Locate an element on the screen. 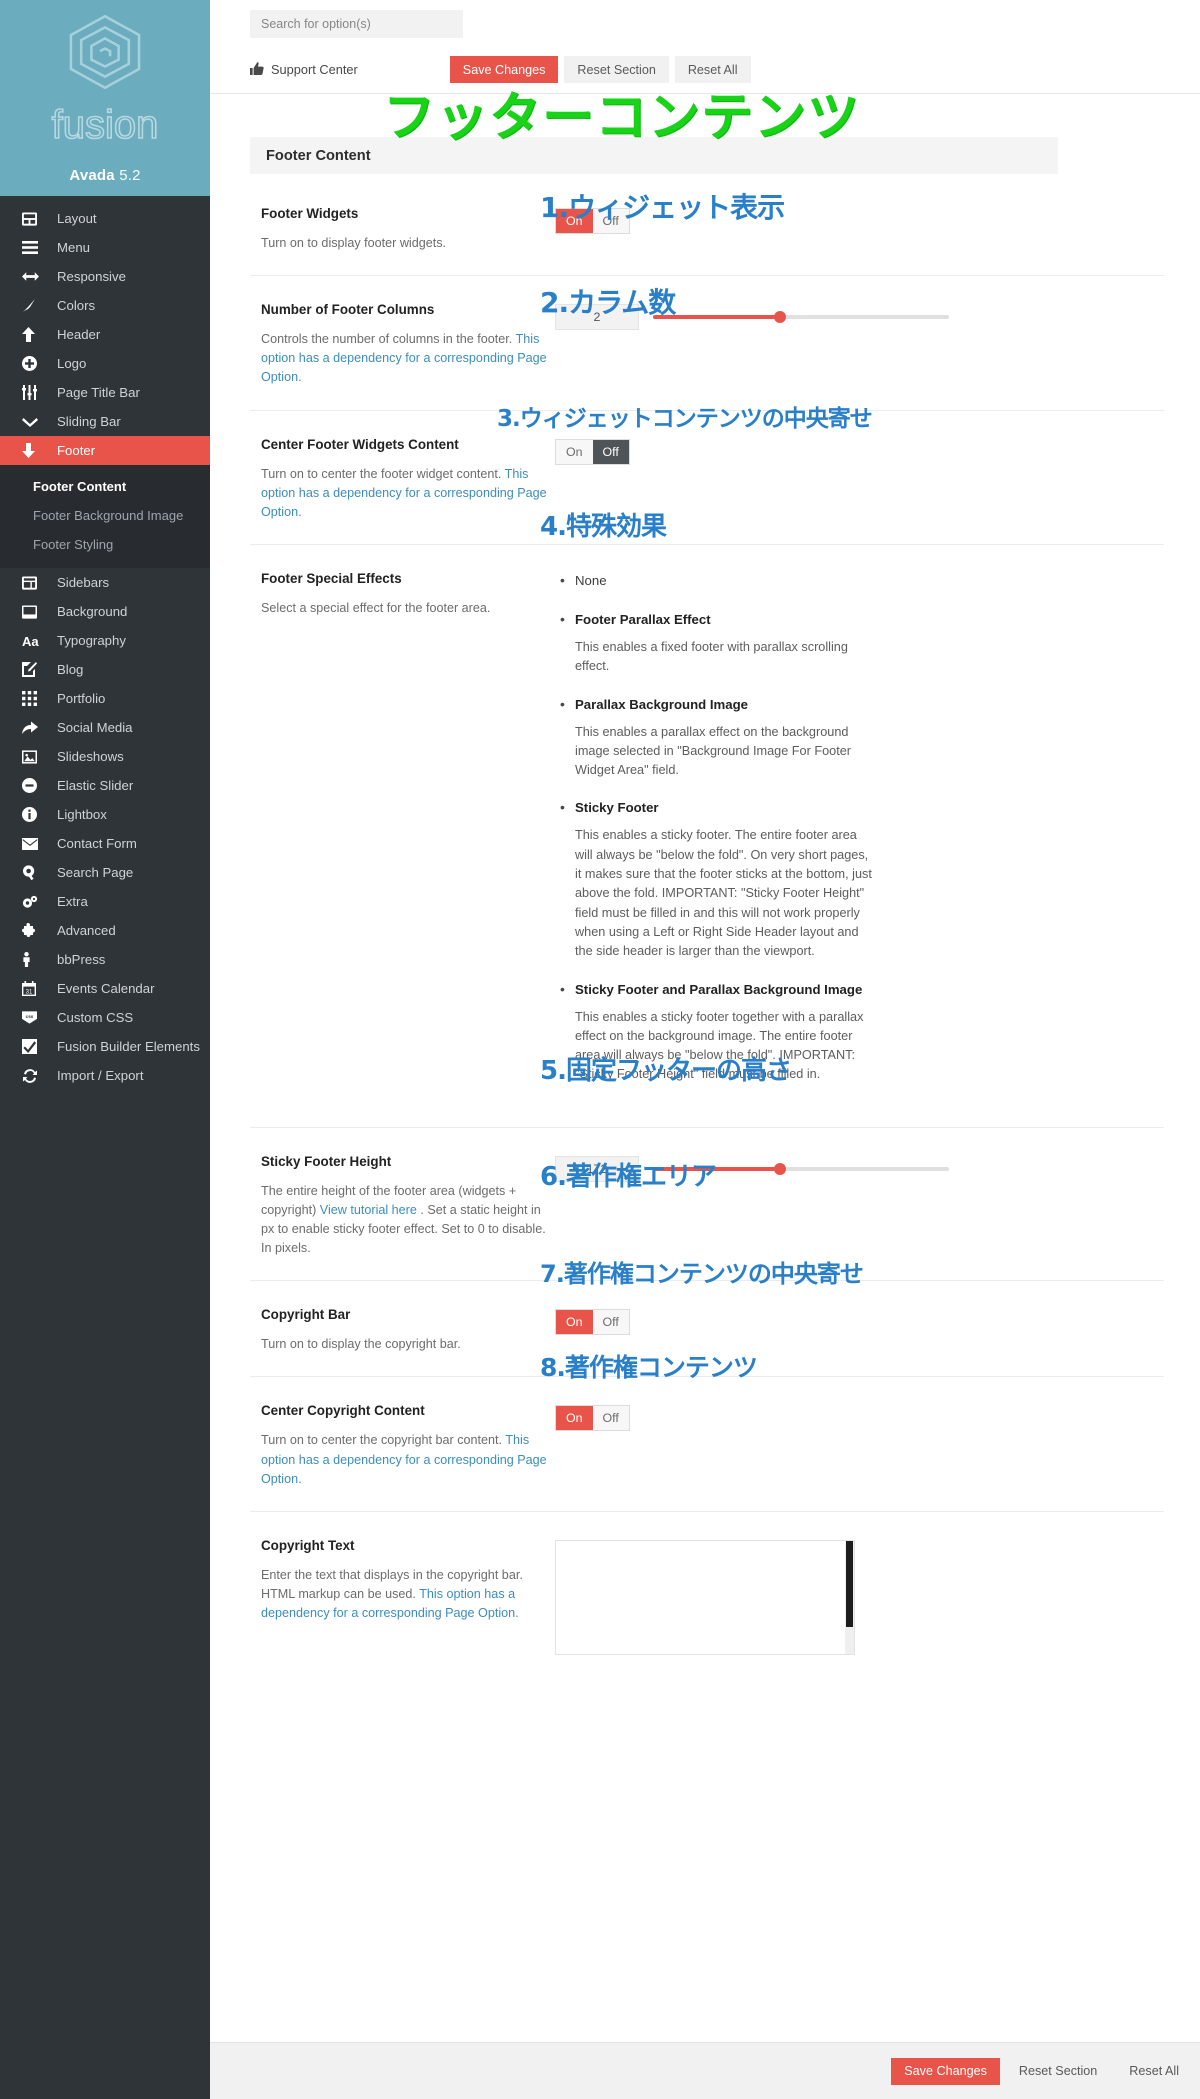 This screenshot has height=2099, width=1200. save-changes-button-bottom: Save Changes is located at coordinates (945, 2071).